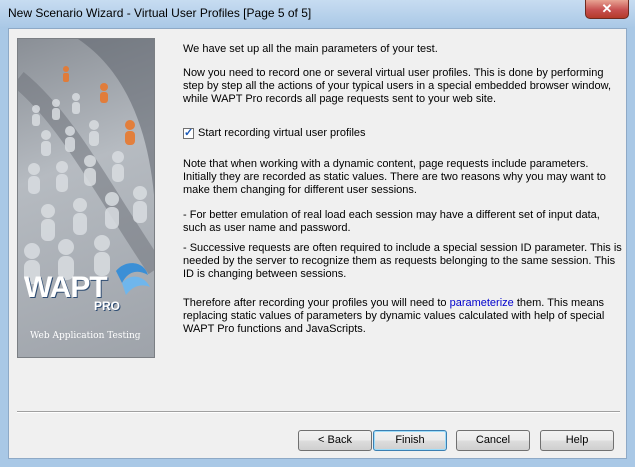 This screenshot has height=467, width=635. Describe the element at coordinates (107, 306) in the screenshot. I see `wapt-pro-label: PRO` at that location.